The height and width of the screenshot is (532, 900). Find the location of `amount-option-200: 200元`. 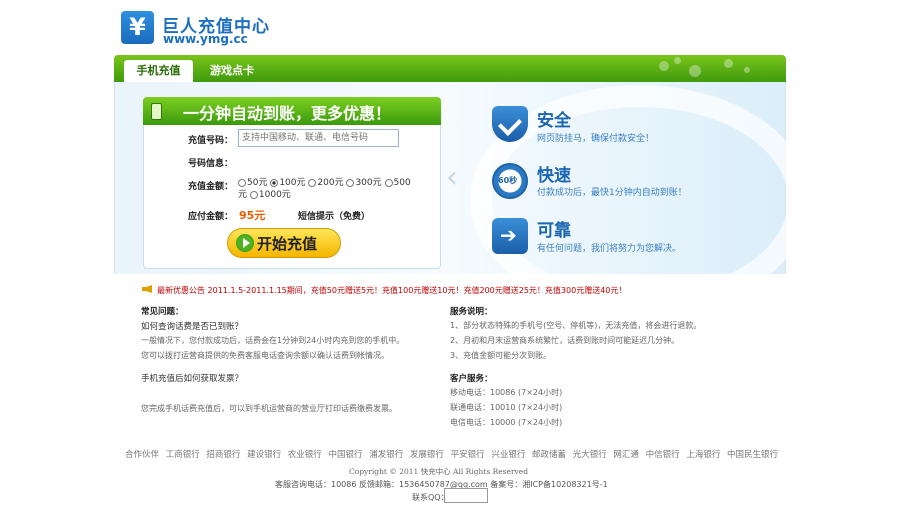

amount-option-200: 200元 is located at coordinates (326, 183).